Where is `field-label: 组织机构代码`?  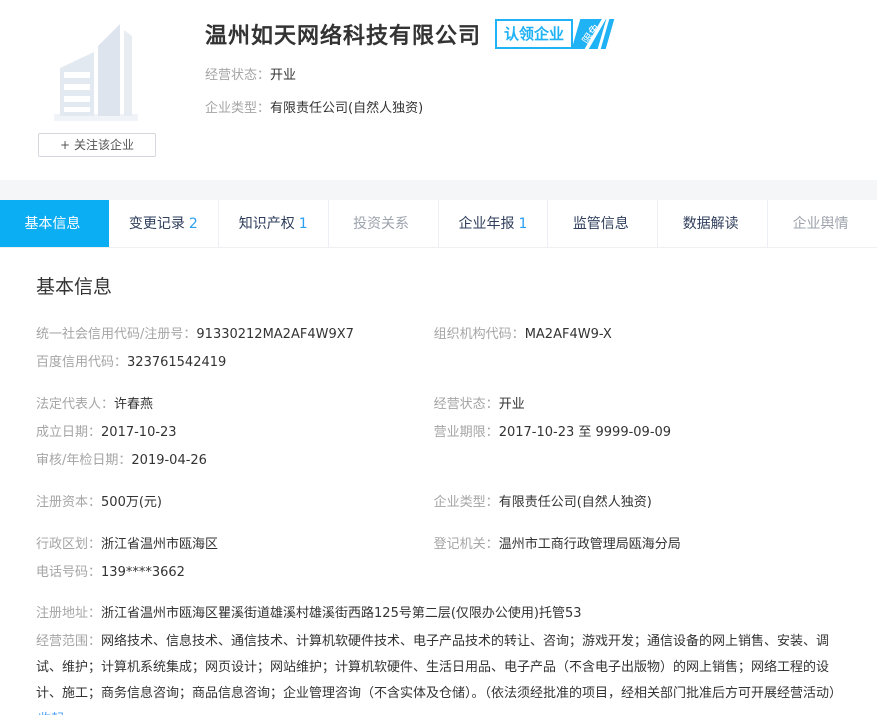
field-label: 组织机构代码 is located at coordinates (479, 334).